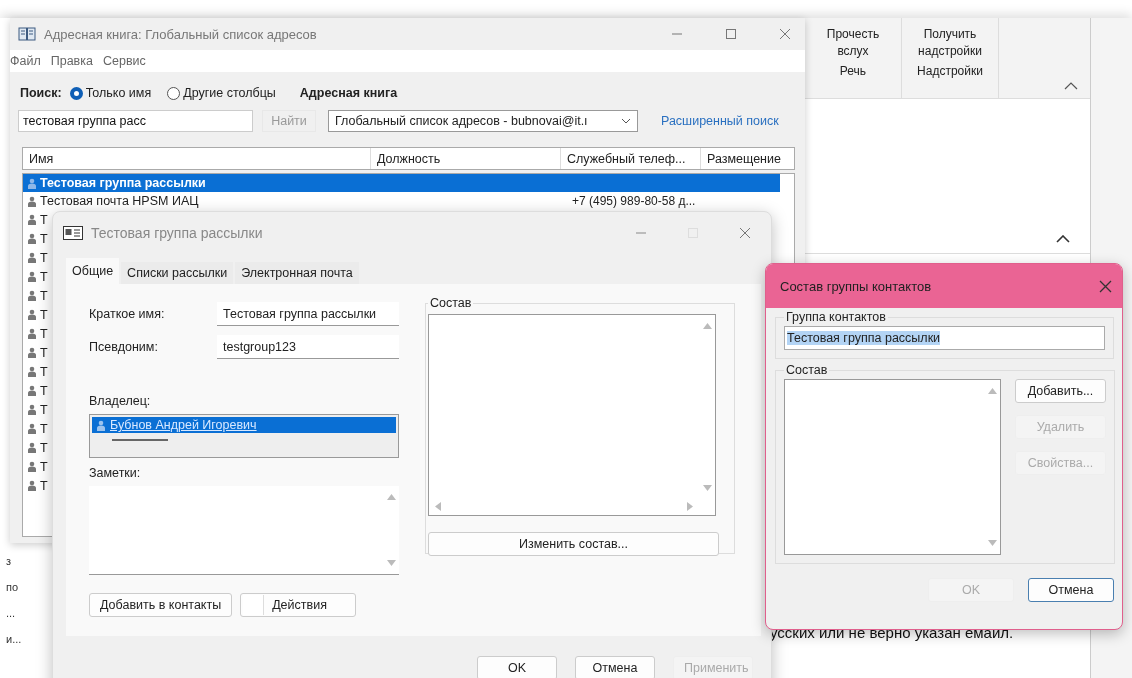 Image resolution: width=1132 pixels, height=678 pixels. Describe the element at coordinates (720, 121) in the screenshot. I see `advanced-search-link: Расширенный поиск` at that location.